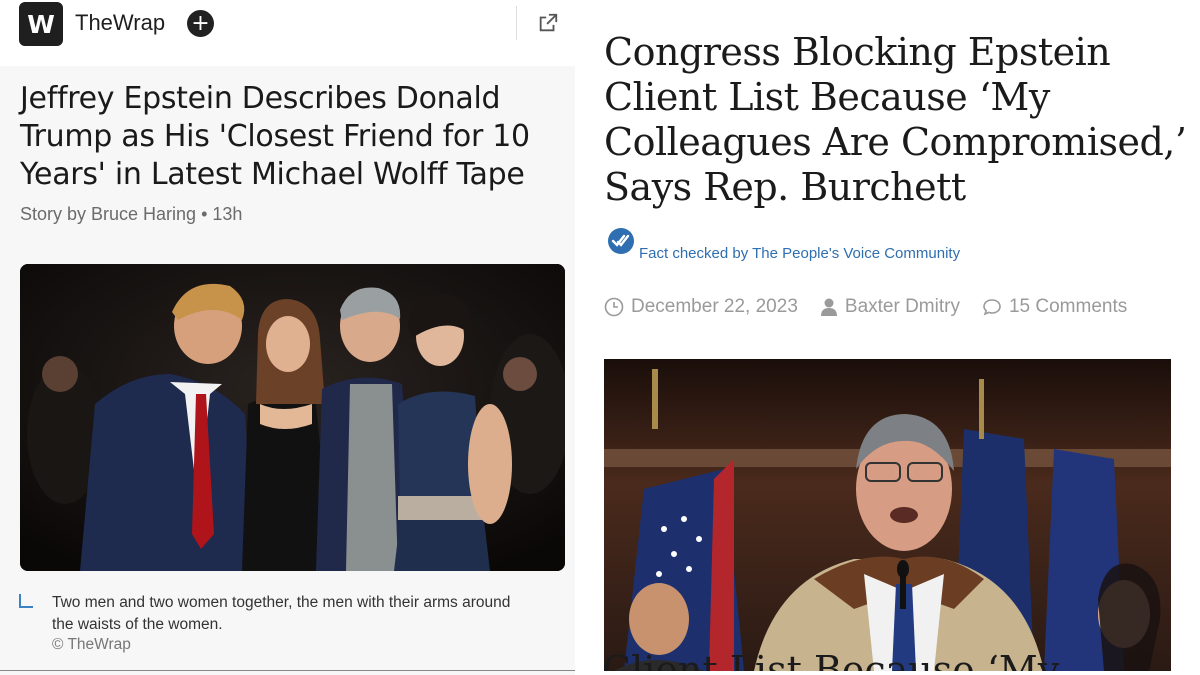  Describe the element at coordinates (131, 214) in the screenshot. I see `article-byline: Story by Bruce Haring • 13h` at that location.